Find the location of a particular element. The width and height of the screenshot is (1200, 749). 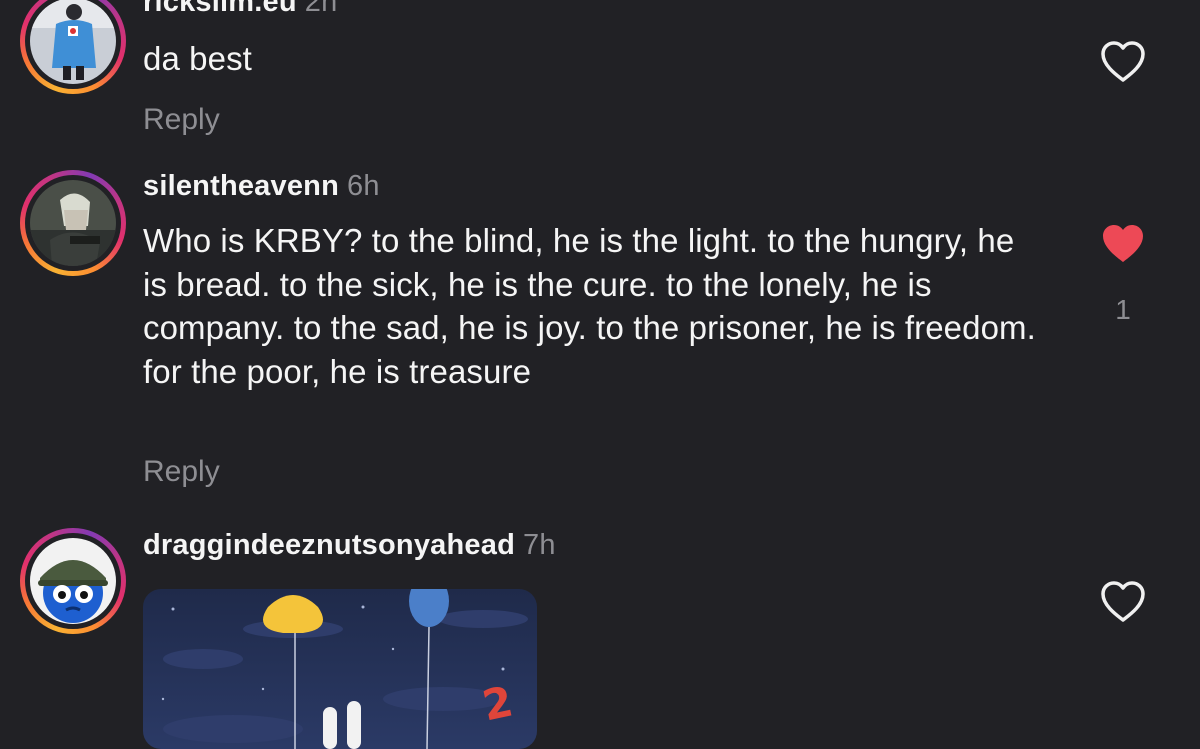

username-text: draggindeeznutsonyahead is located at coordinates (329, 545).